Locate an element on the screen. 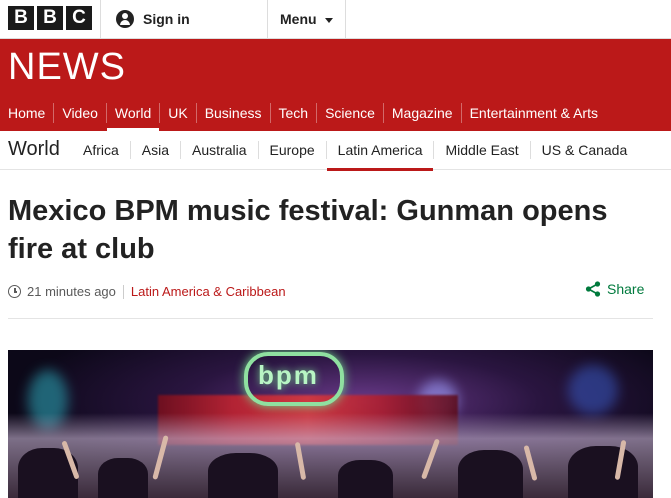 The width and height of the screenshot is (671, 498). section-title: World is located at coordinates (34, 149).